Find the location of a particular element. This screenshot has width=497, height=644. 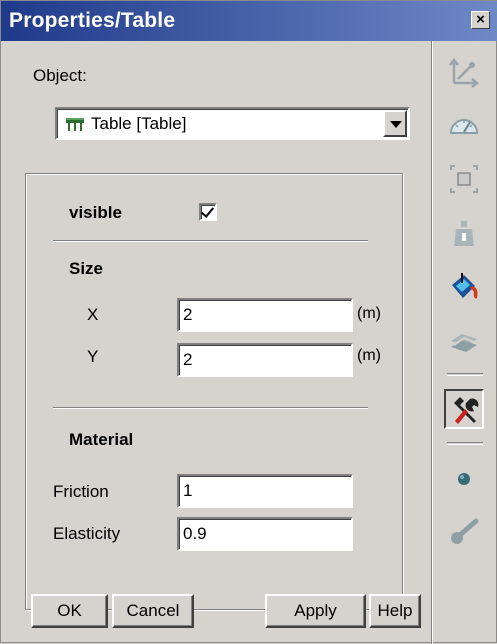

object-select: Table [Table] is located at coordinates (232, 123).